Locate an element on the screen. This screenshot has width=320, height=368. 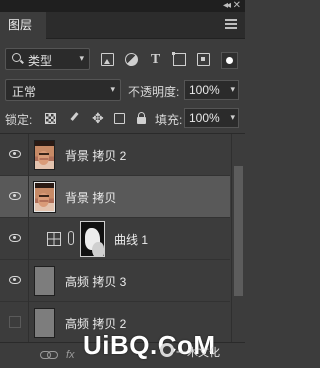
search-icon is located at coordinates (16, 57).